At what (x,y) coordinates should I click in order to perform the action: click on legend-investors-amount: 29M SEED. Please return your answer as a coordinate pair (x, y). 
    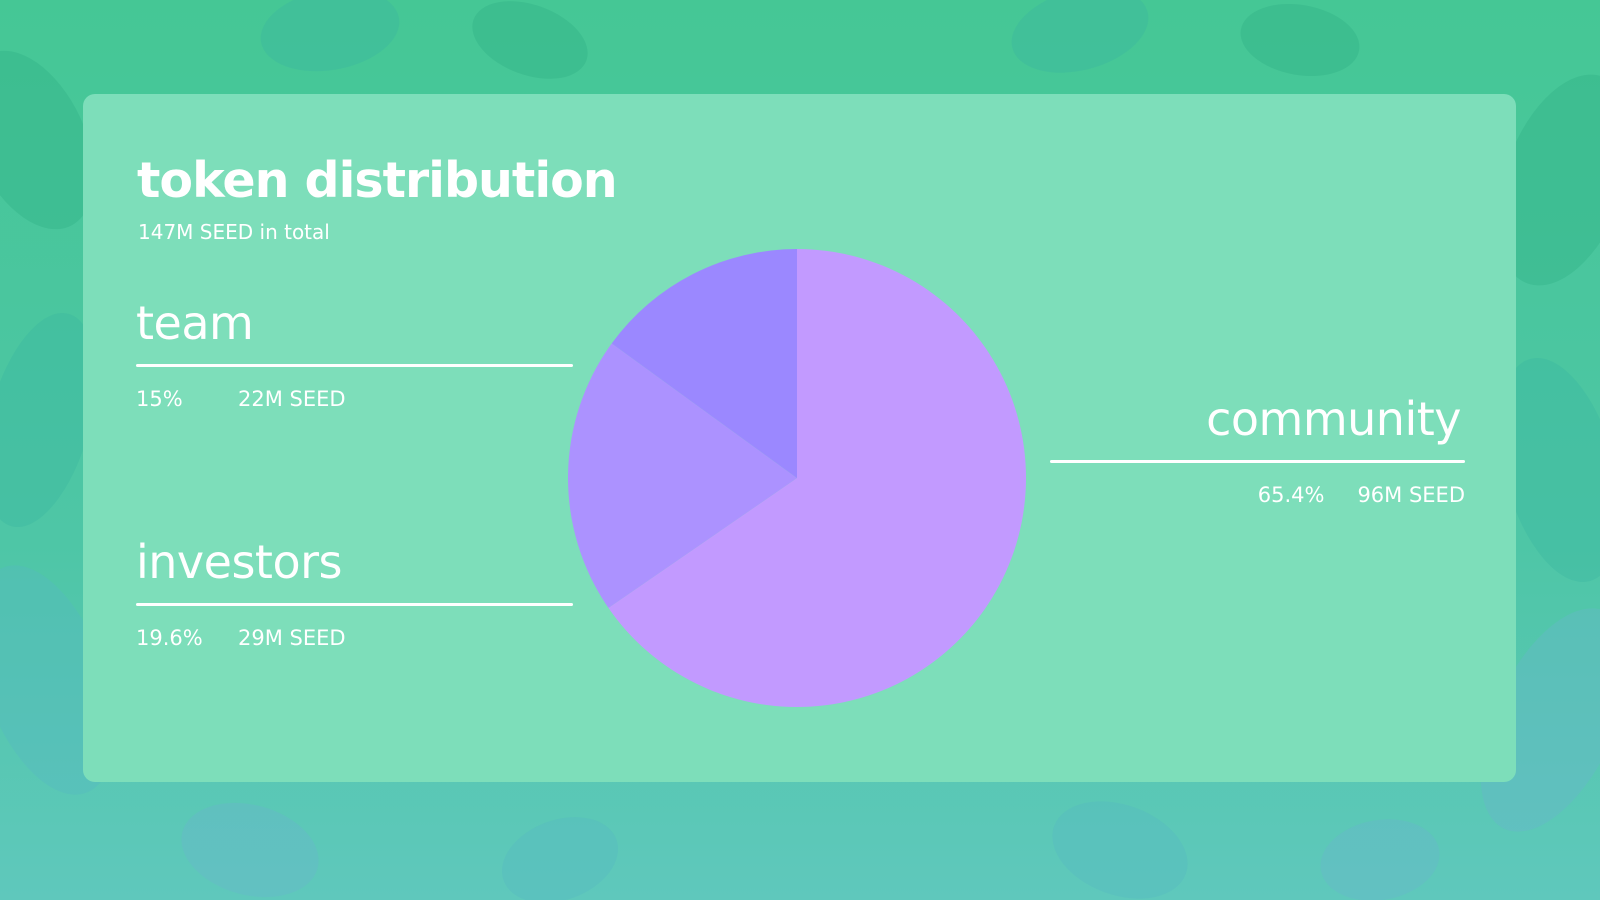
    Looking at the image, I should click on (292, 638).